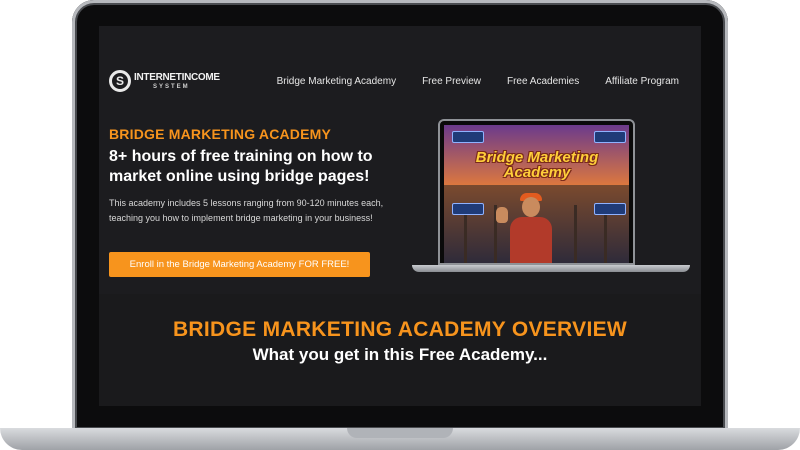 This screenshot has width=800, height=450. I want to click on site-logo: S INTERNETINCOME SYSTEM, so click(169, 83).